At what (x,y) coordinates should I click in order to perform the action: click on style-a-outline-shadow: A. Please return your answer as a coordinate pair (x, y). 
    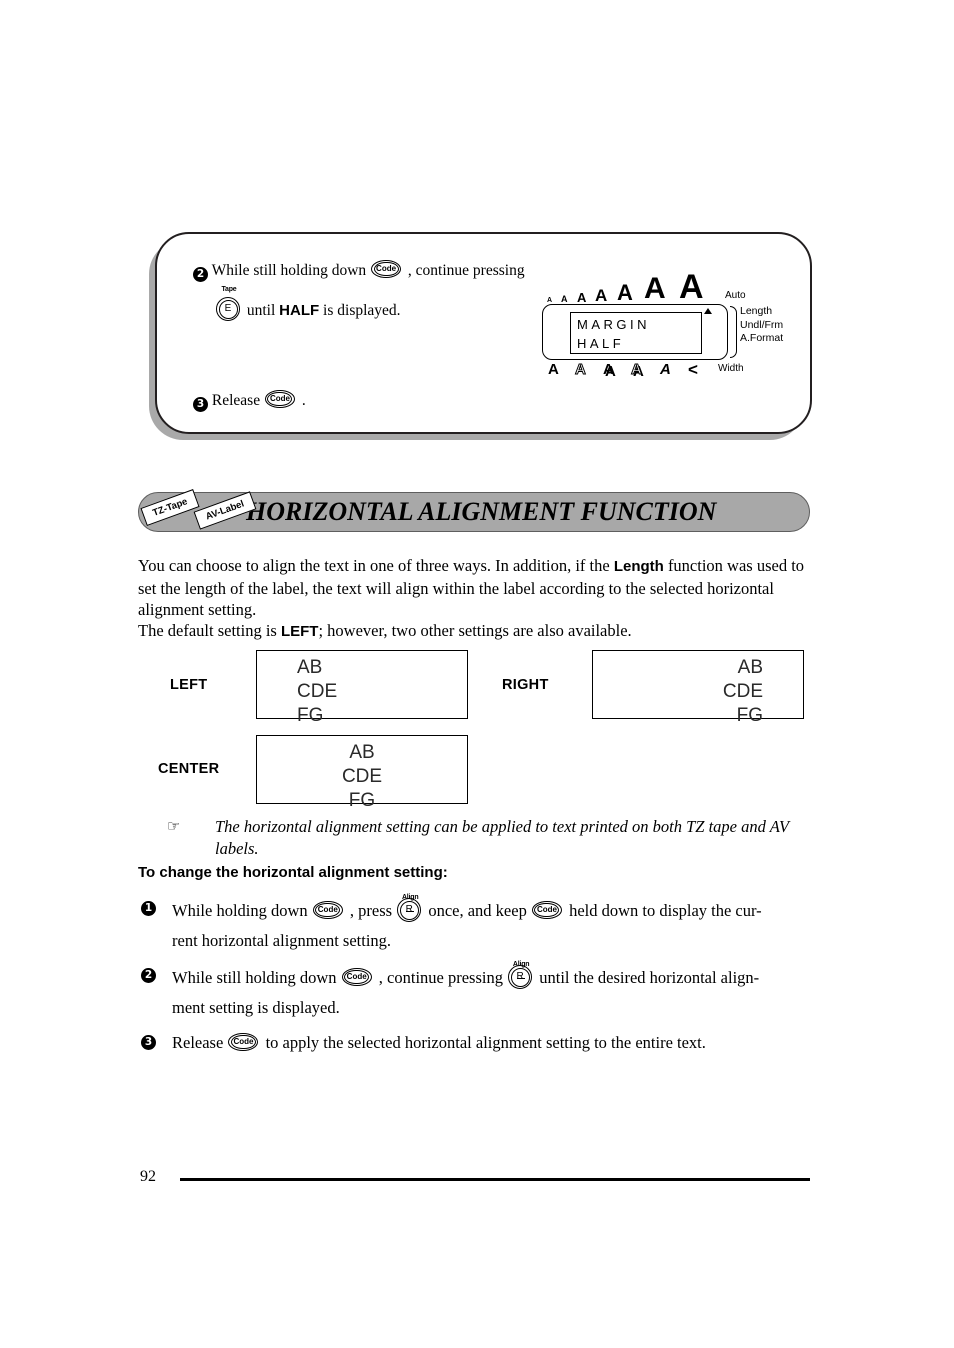
    Looking at the image, I should click on (637, 370).